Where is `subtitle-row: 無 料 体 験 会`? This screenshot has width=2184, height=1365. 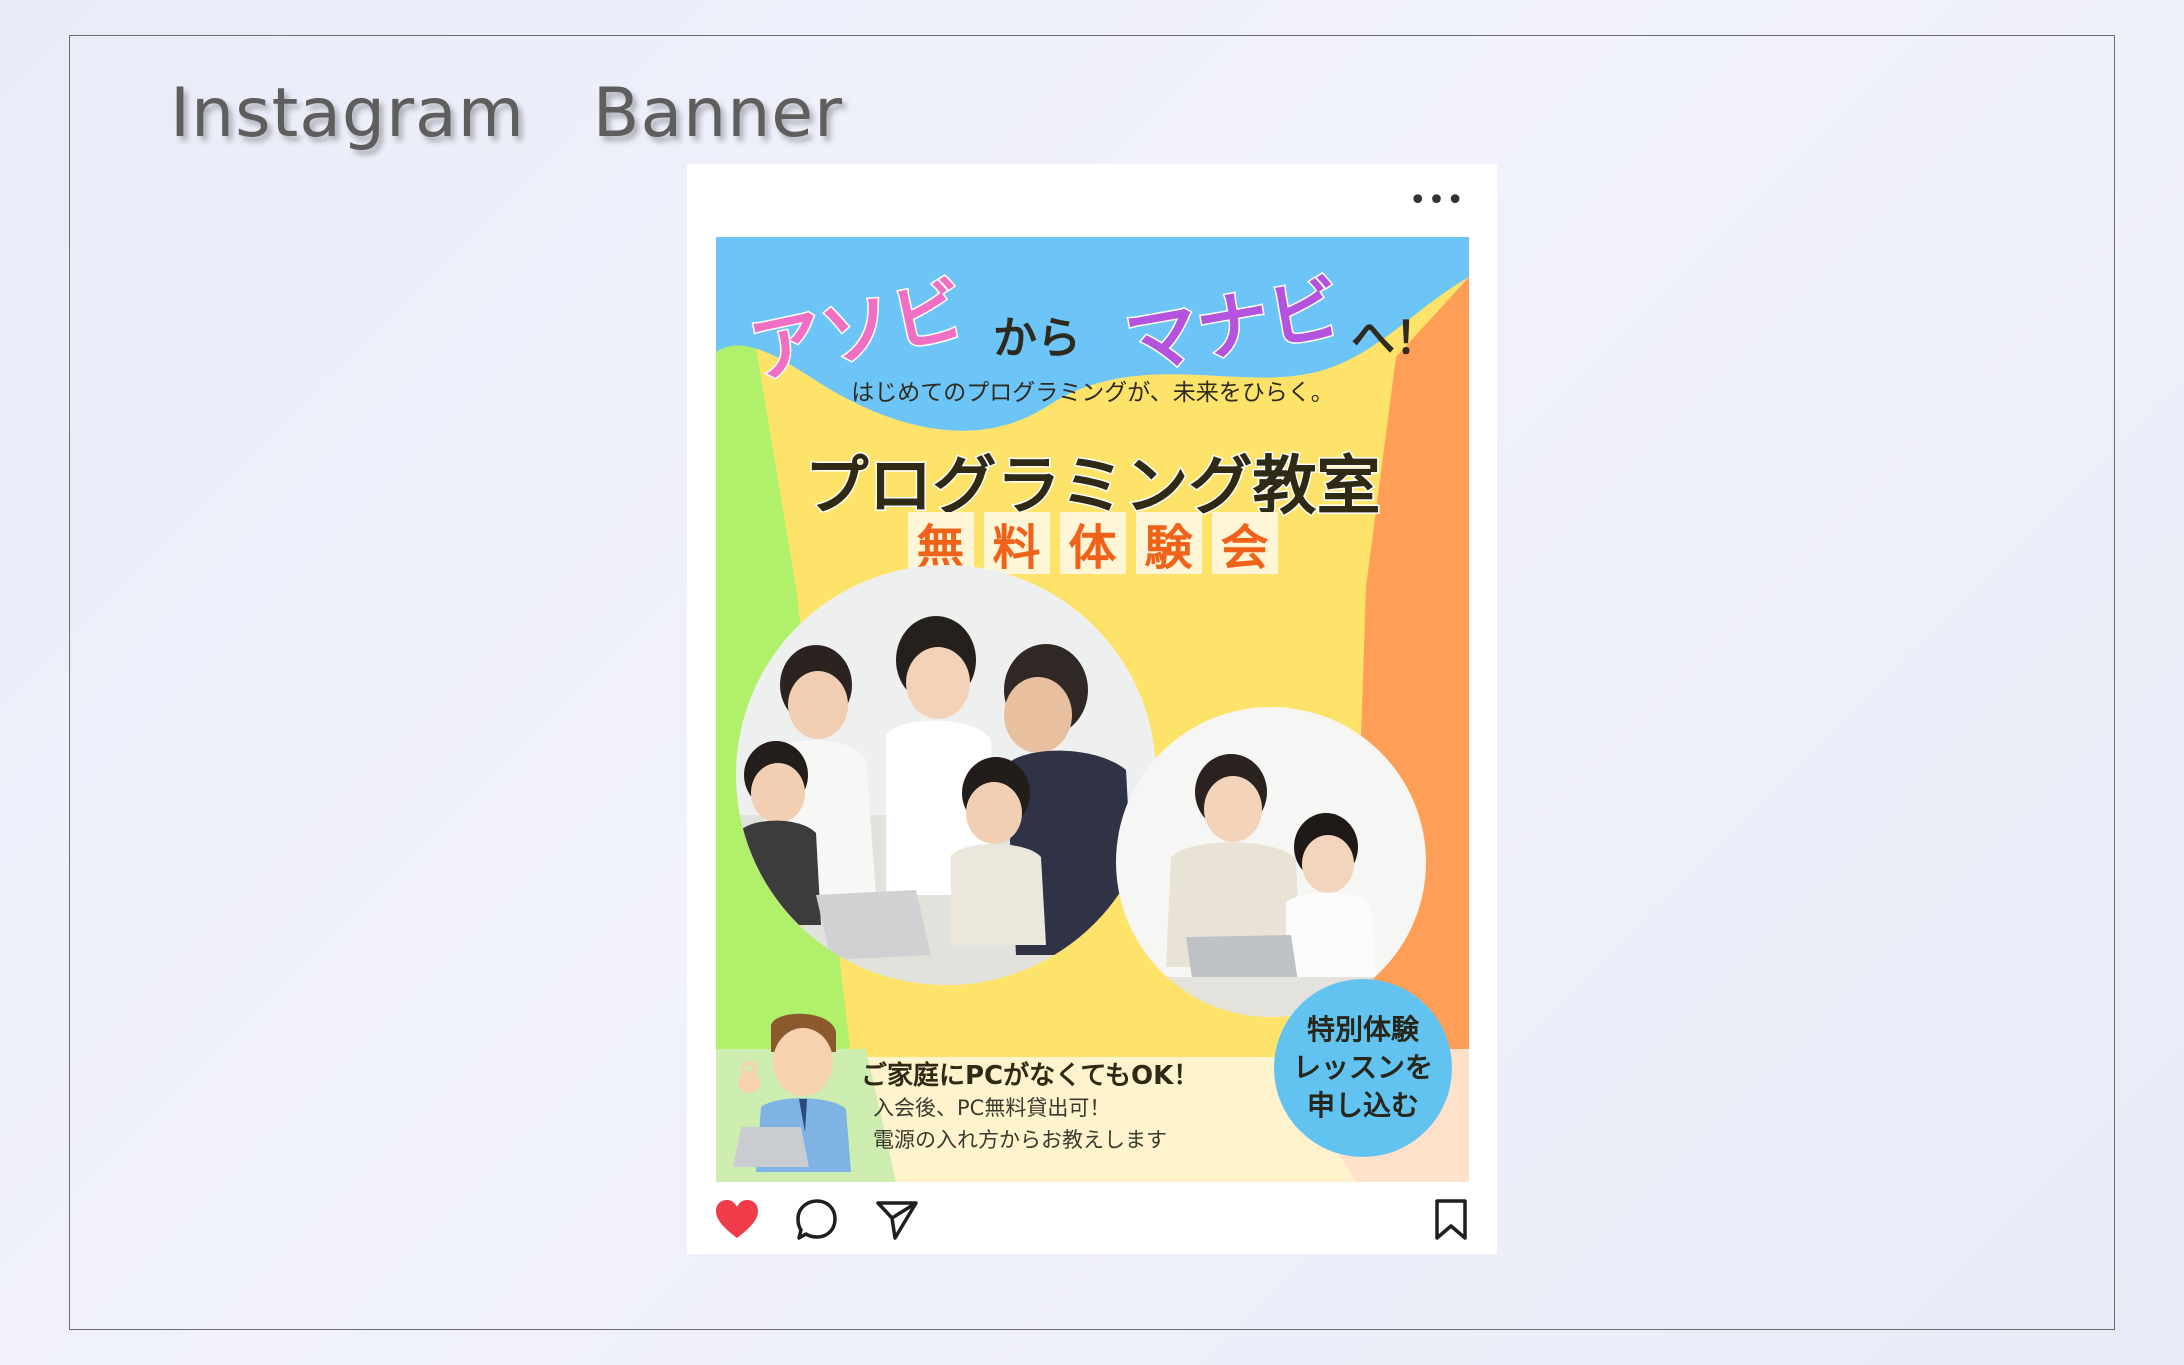 subtitle-row: 無 料 体 験 会 is located at coordinates (1092, 544).